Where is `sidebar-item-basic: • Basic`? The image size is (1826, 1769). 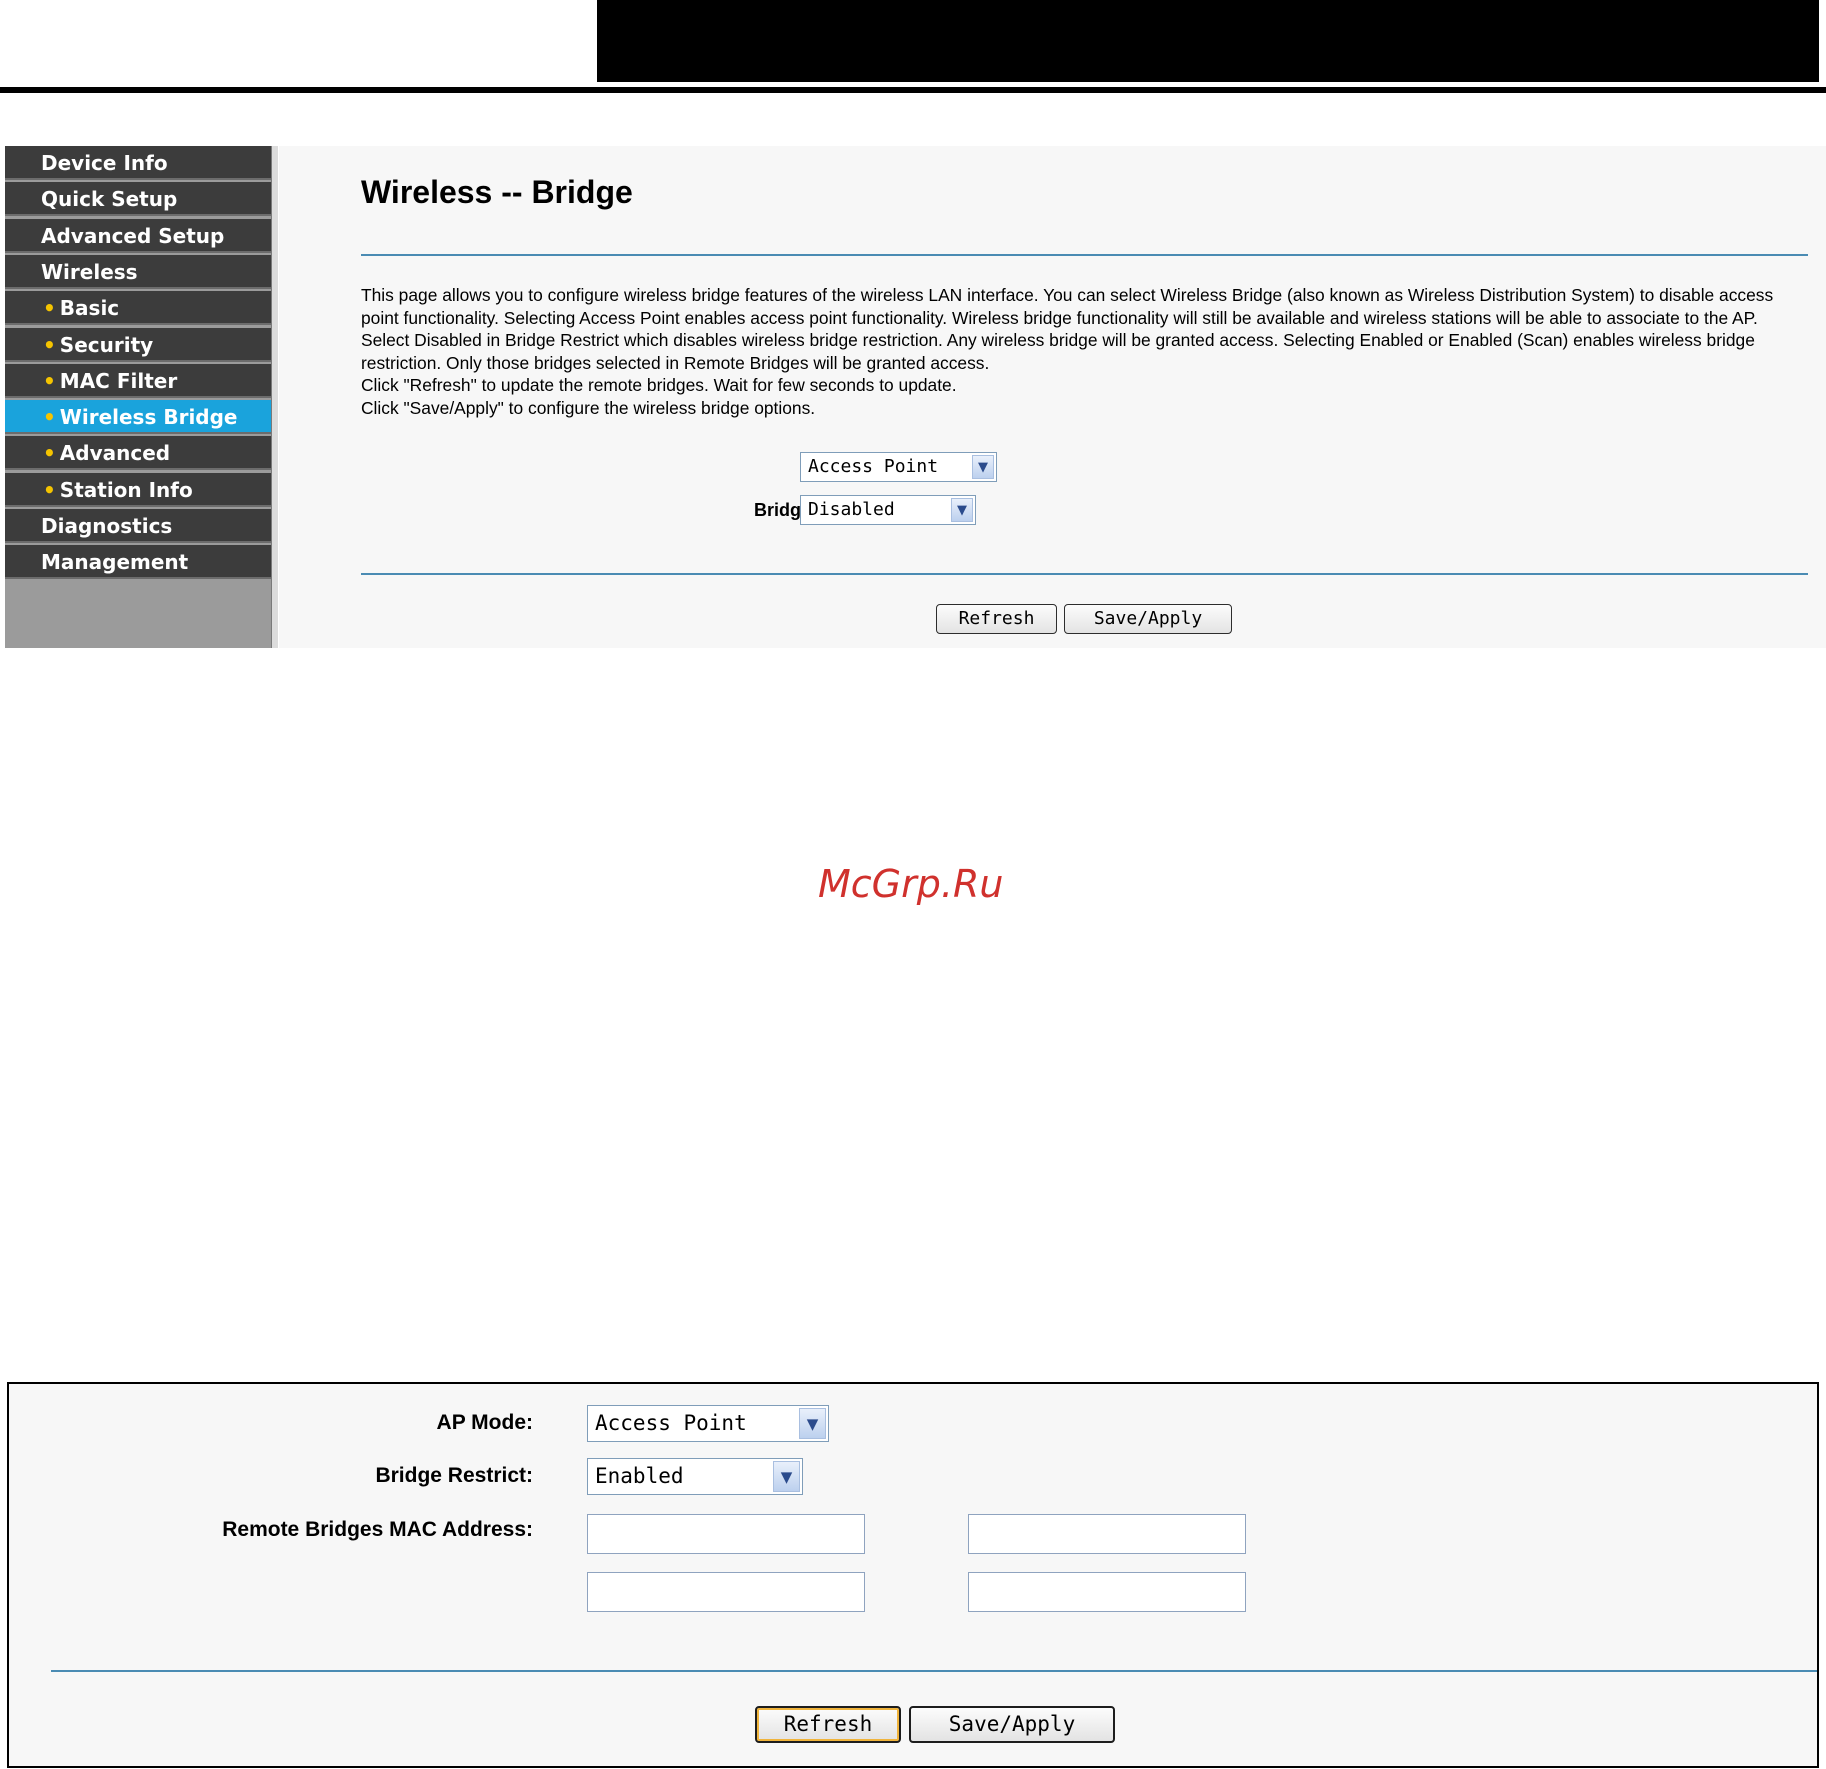 sidebar-item-basic: • Basic is located at coordinates (138, 308).